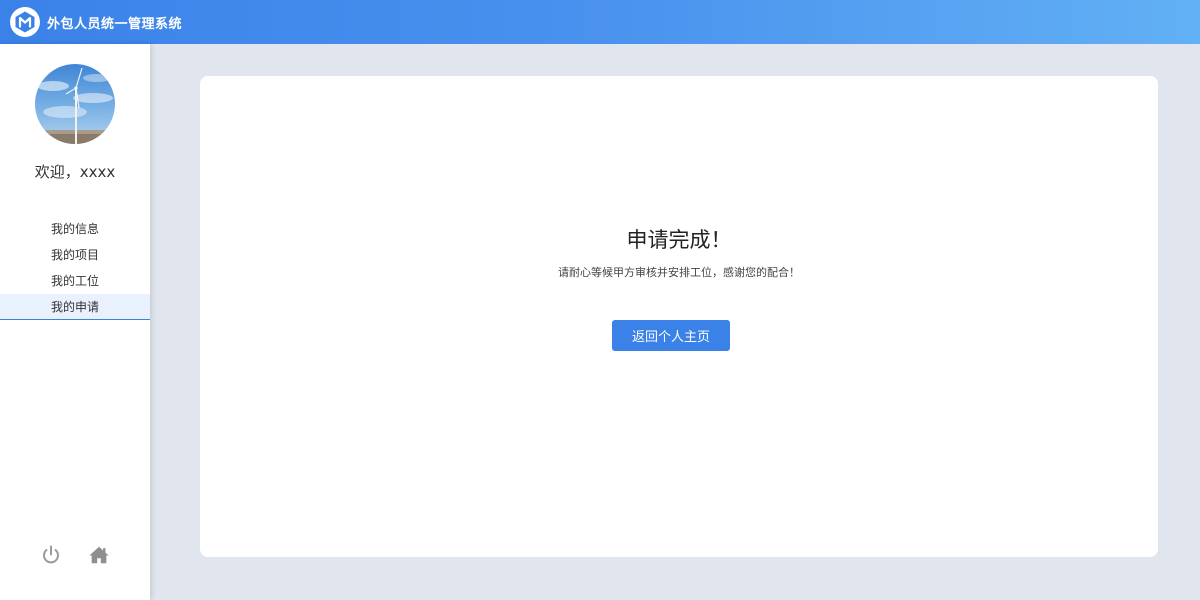  I want to click on sidebar: 欢迎，xxxx 我的信息 我的项目 我的工位 我的申请, so click(75, 322).